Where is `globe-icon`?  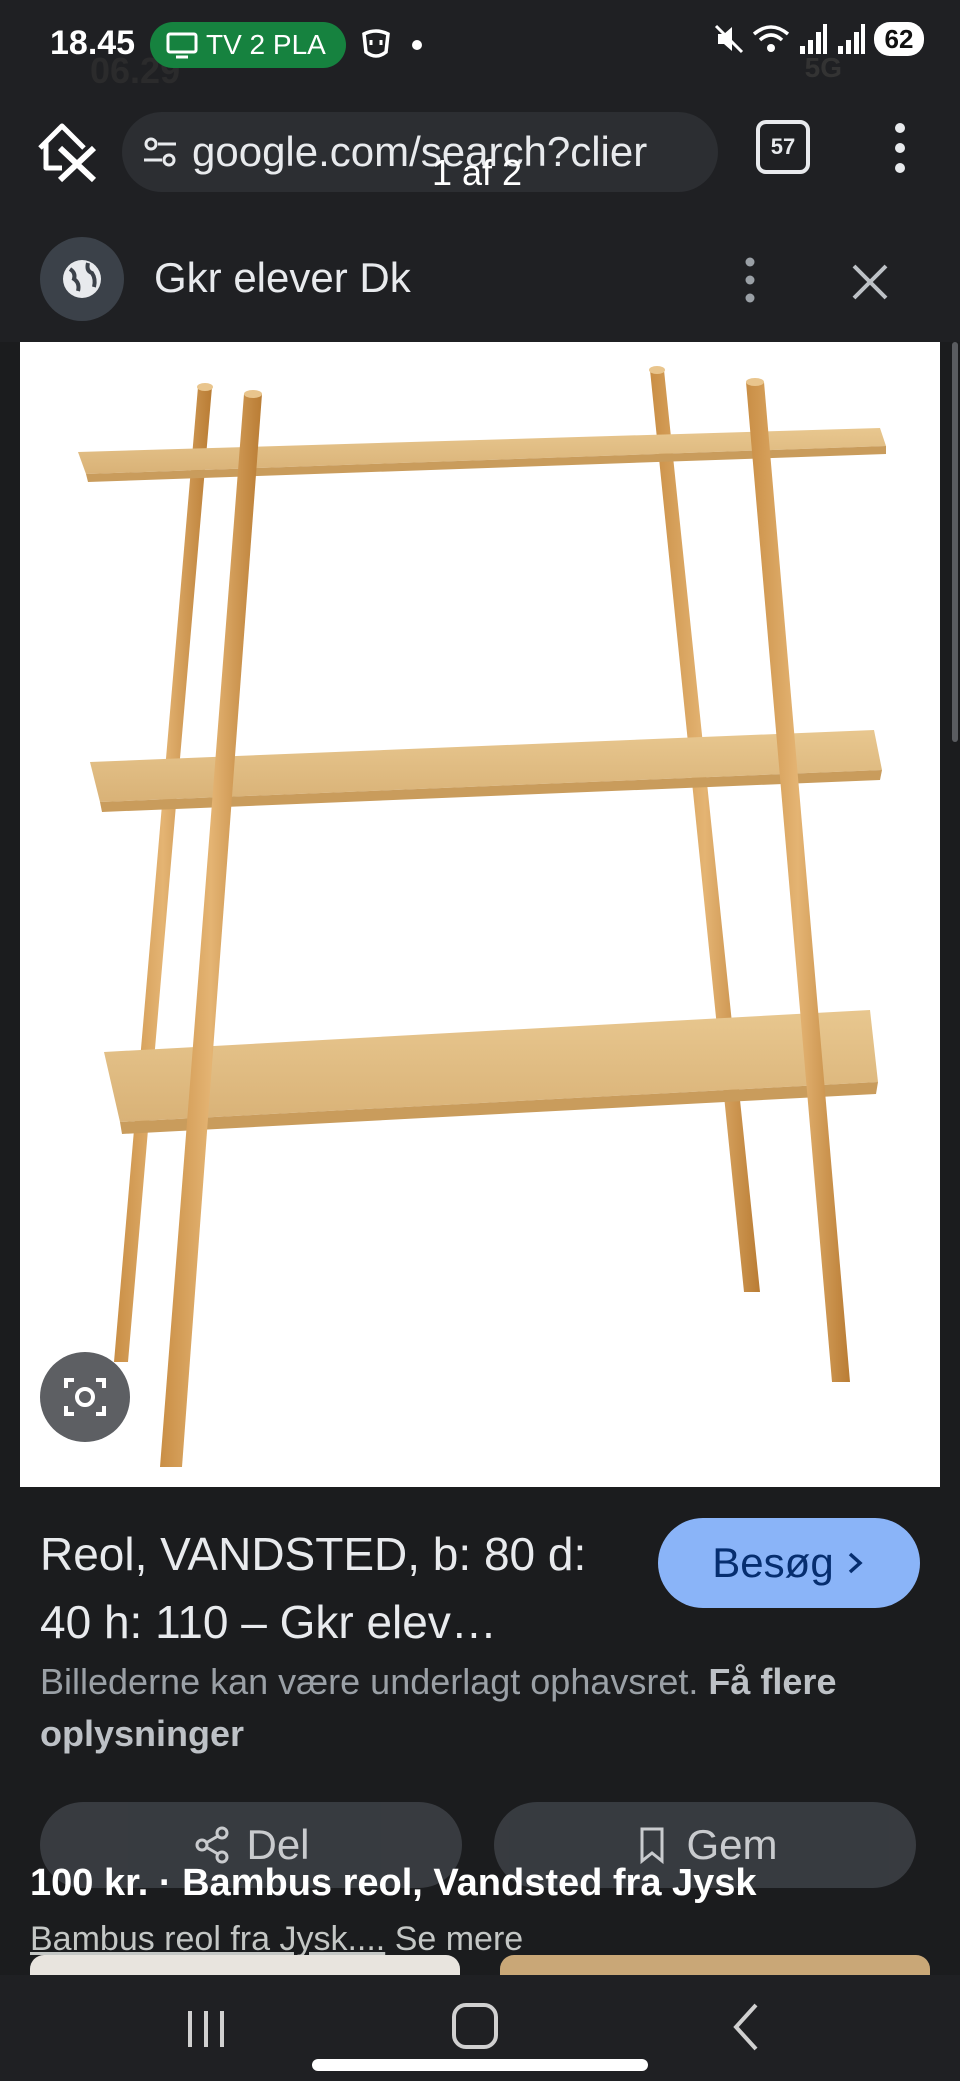
globe-icon is located at coordinates (82, 279).